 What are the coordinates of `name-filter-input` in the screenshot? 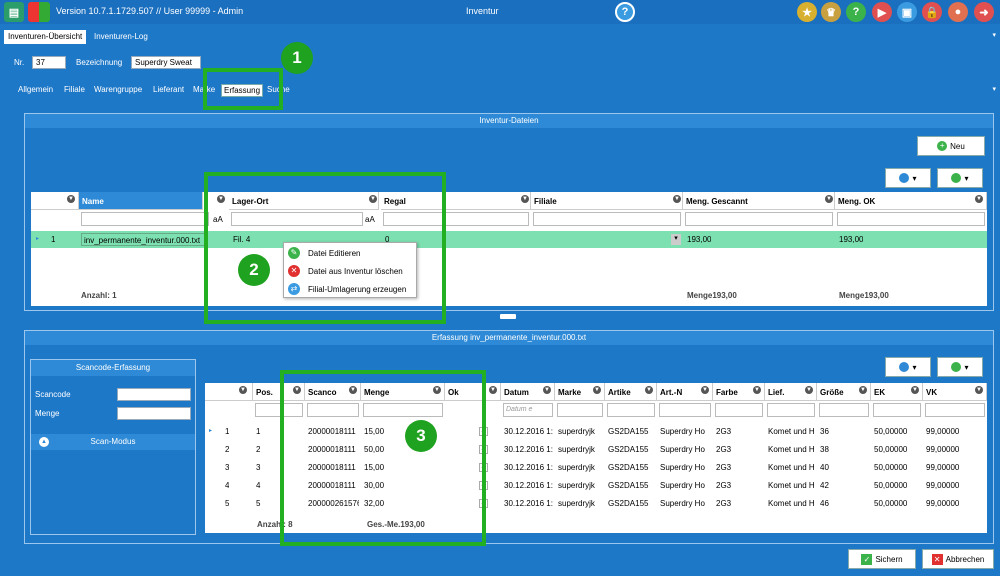 It's located at (145, 219).